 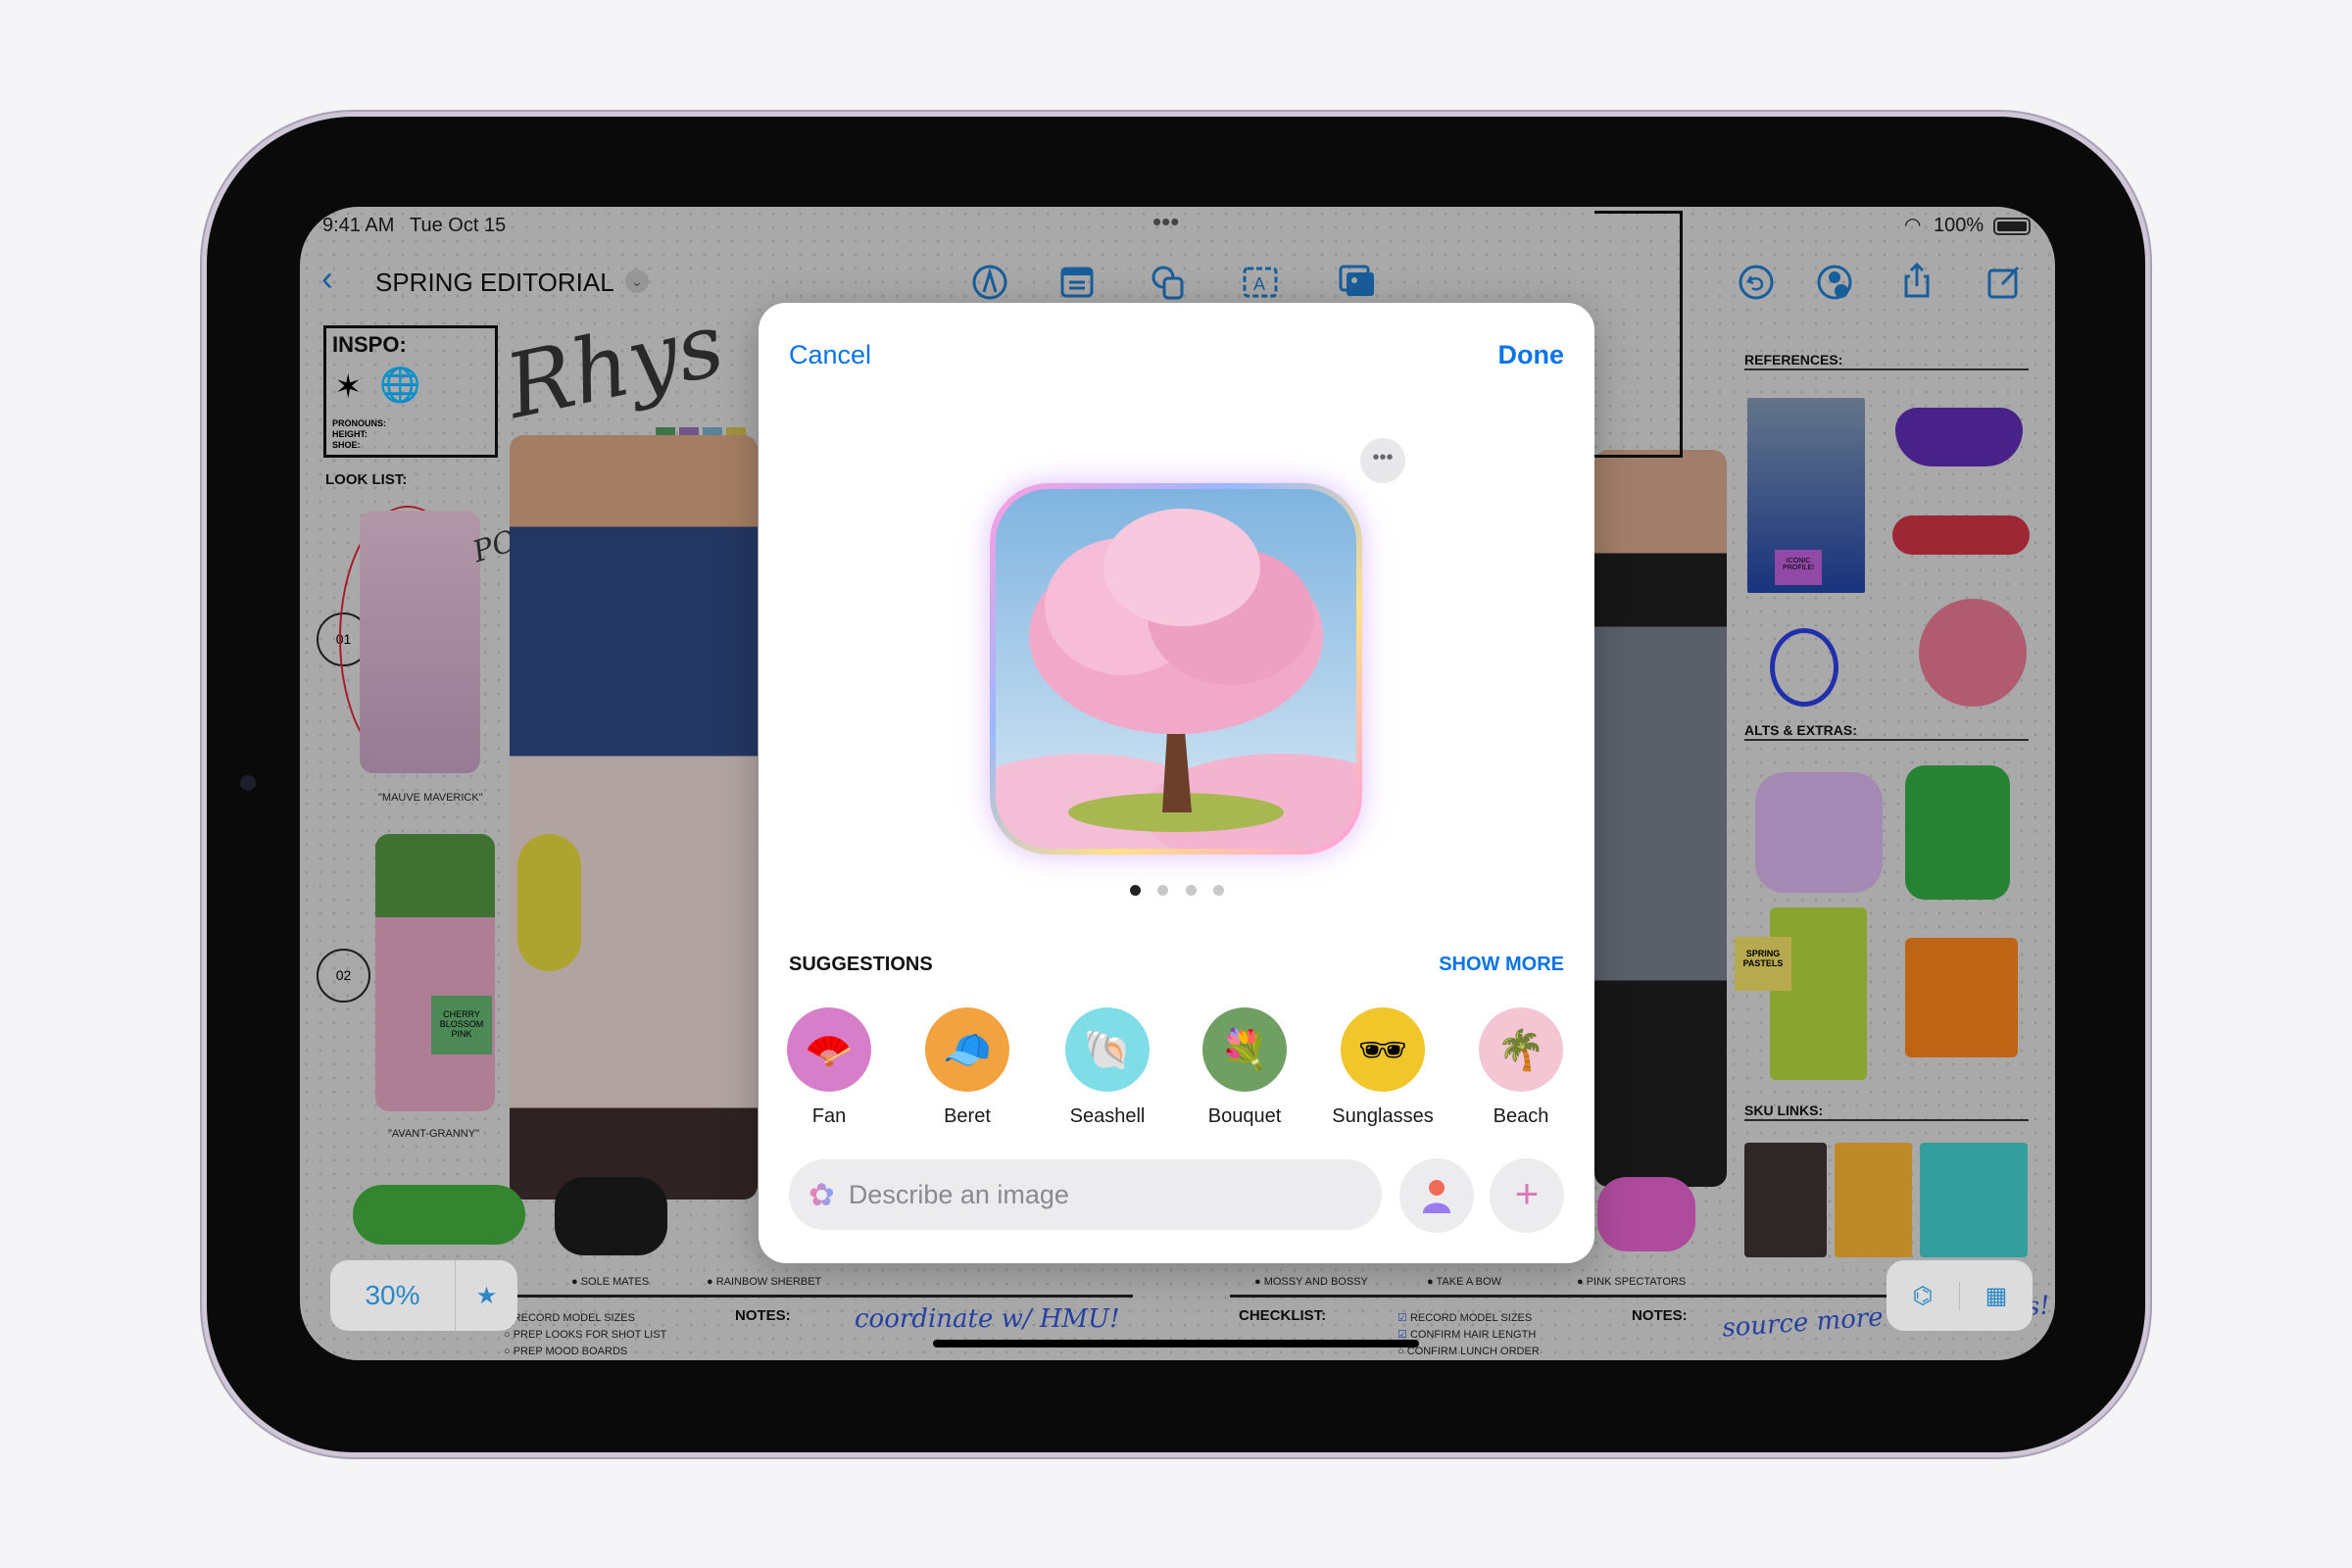 What do you see at coordinates (1077, 282) in the screenshot?
I see `text-box-icon` at bounding box center [1077, 282].